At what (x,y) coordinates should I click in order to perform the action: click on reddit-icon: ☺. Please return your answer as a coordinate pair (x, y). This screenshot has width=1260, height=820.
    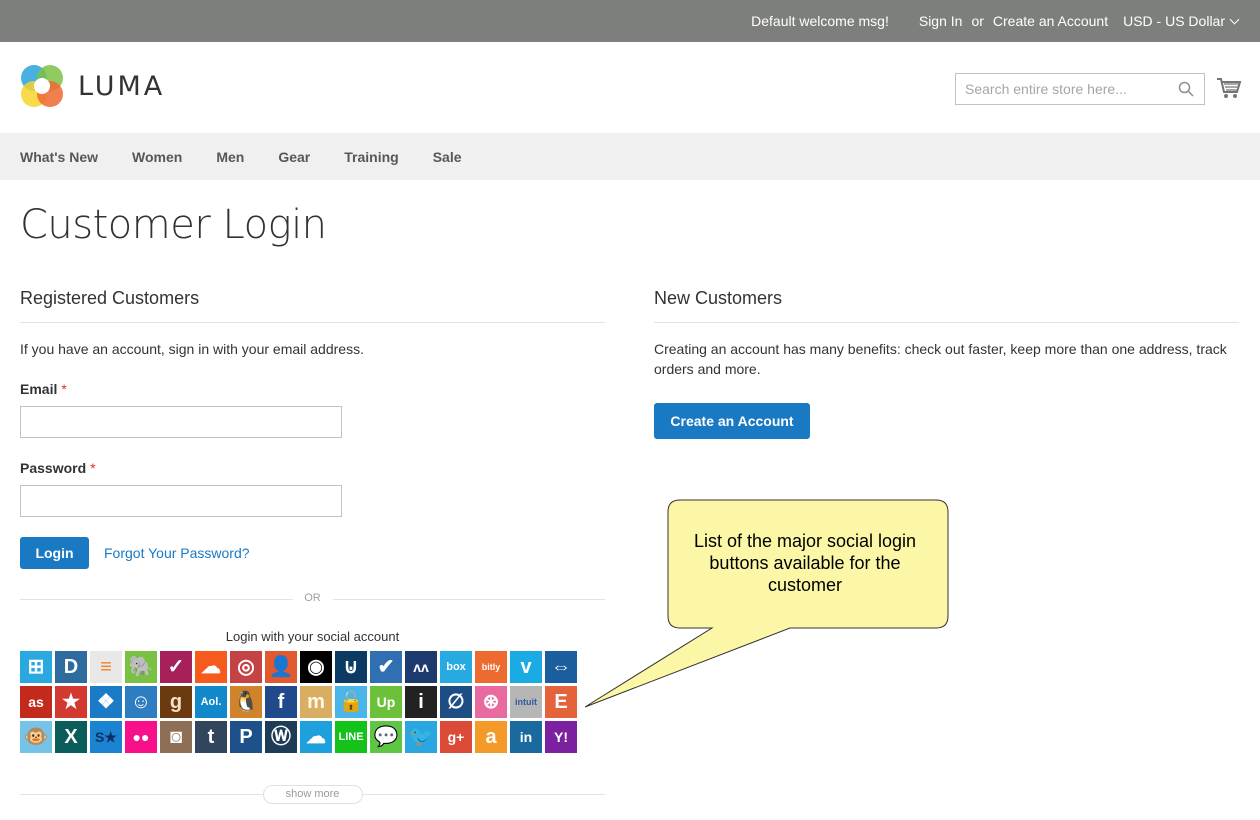
    Looking at the image, I should click on (141, 702).